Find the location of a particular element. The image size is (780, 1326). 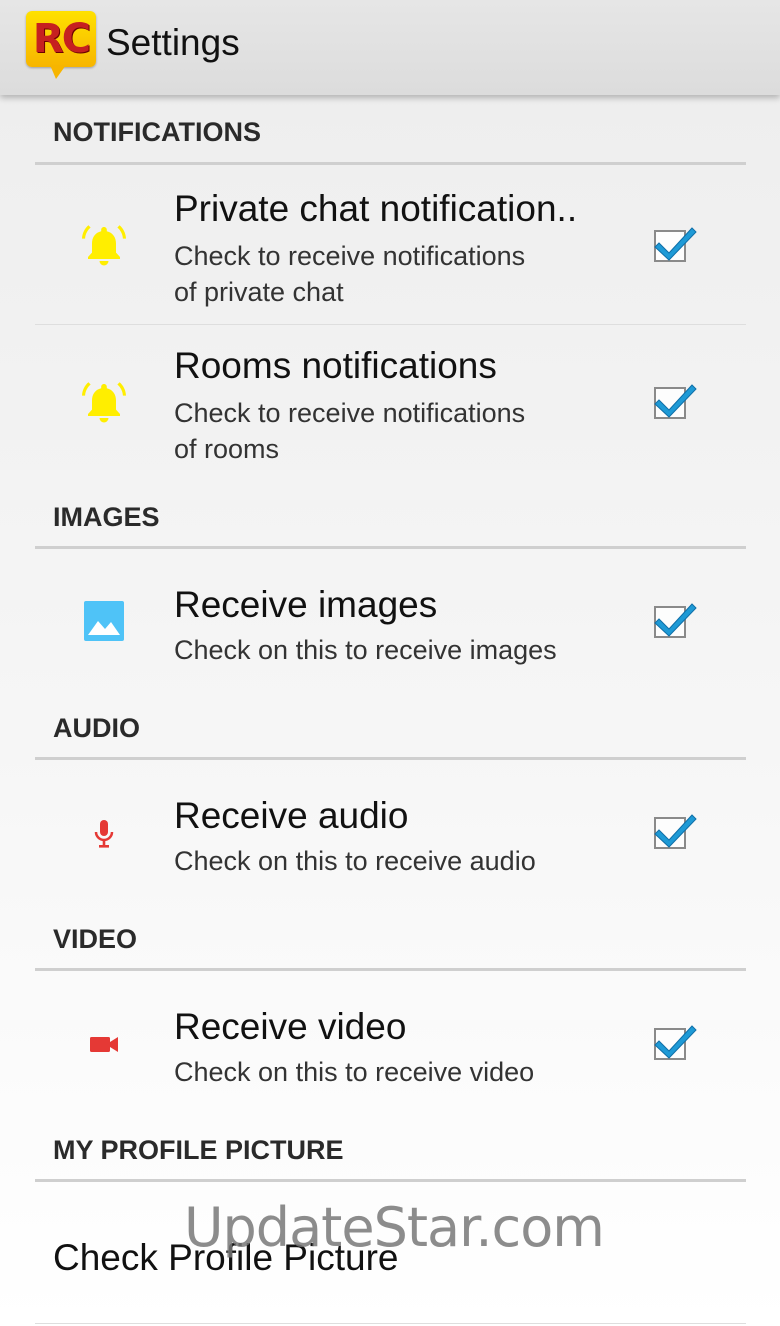

pref-title: Private chat notification.. is located at coordinates (376, 208).